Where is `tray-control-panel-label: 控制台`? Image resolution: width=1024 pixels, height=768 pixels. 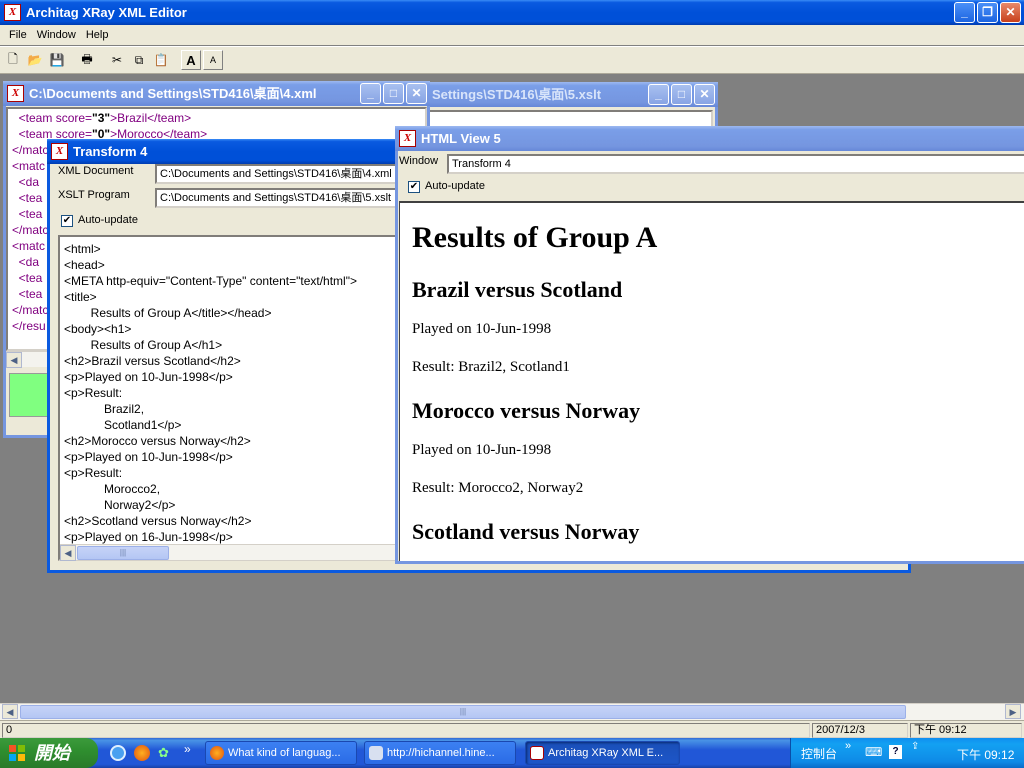
tray-control-panel-label: 控制台 is located at coordinates (819, 753).